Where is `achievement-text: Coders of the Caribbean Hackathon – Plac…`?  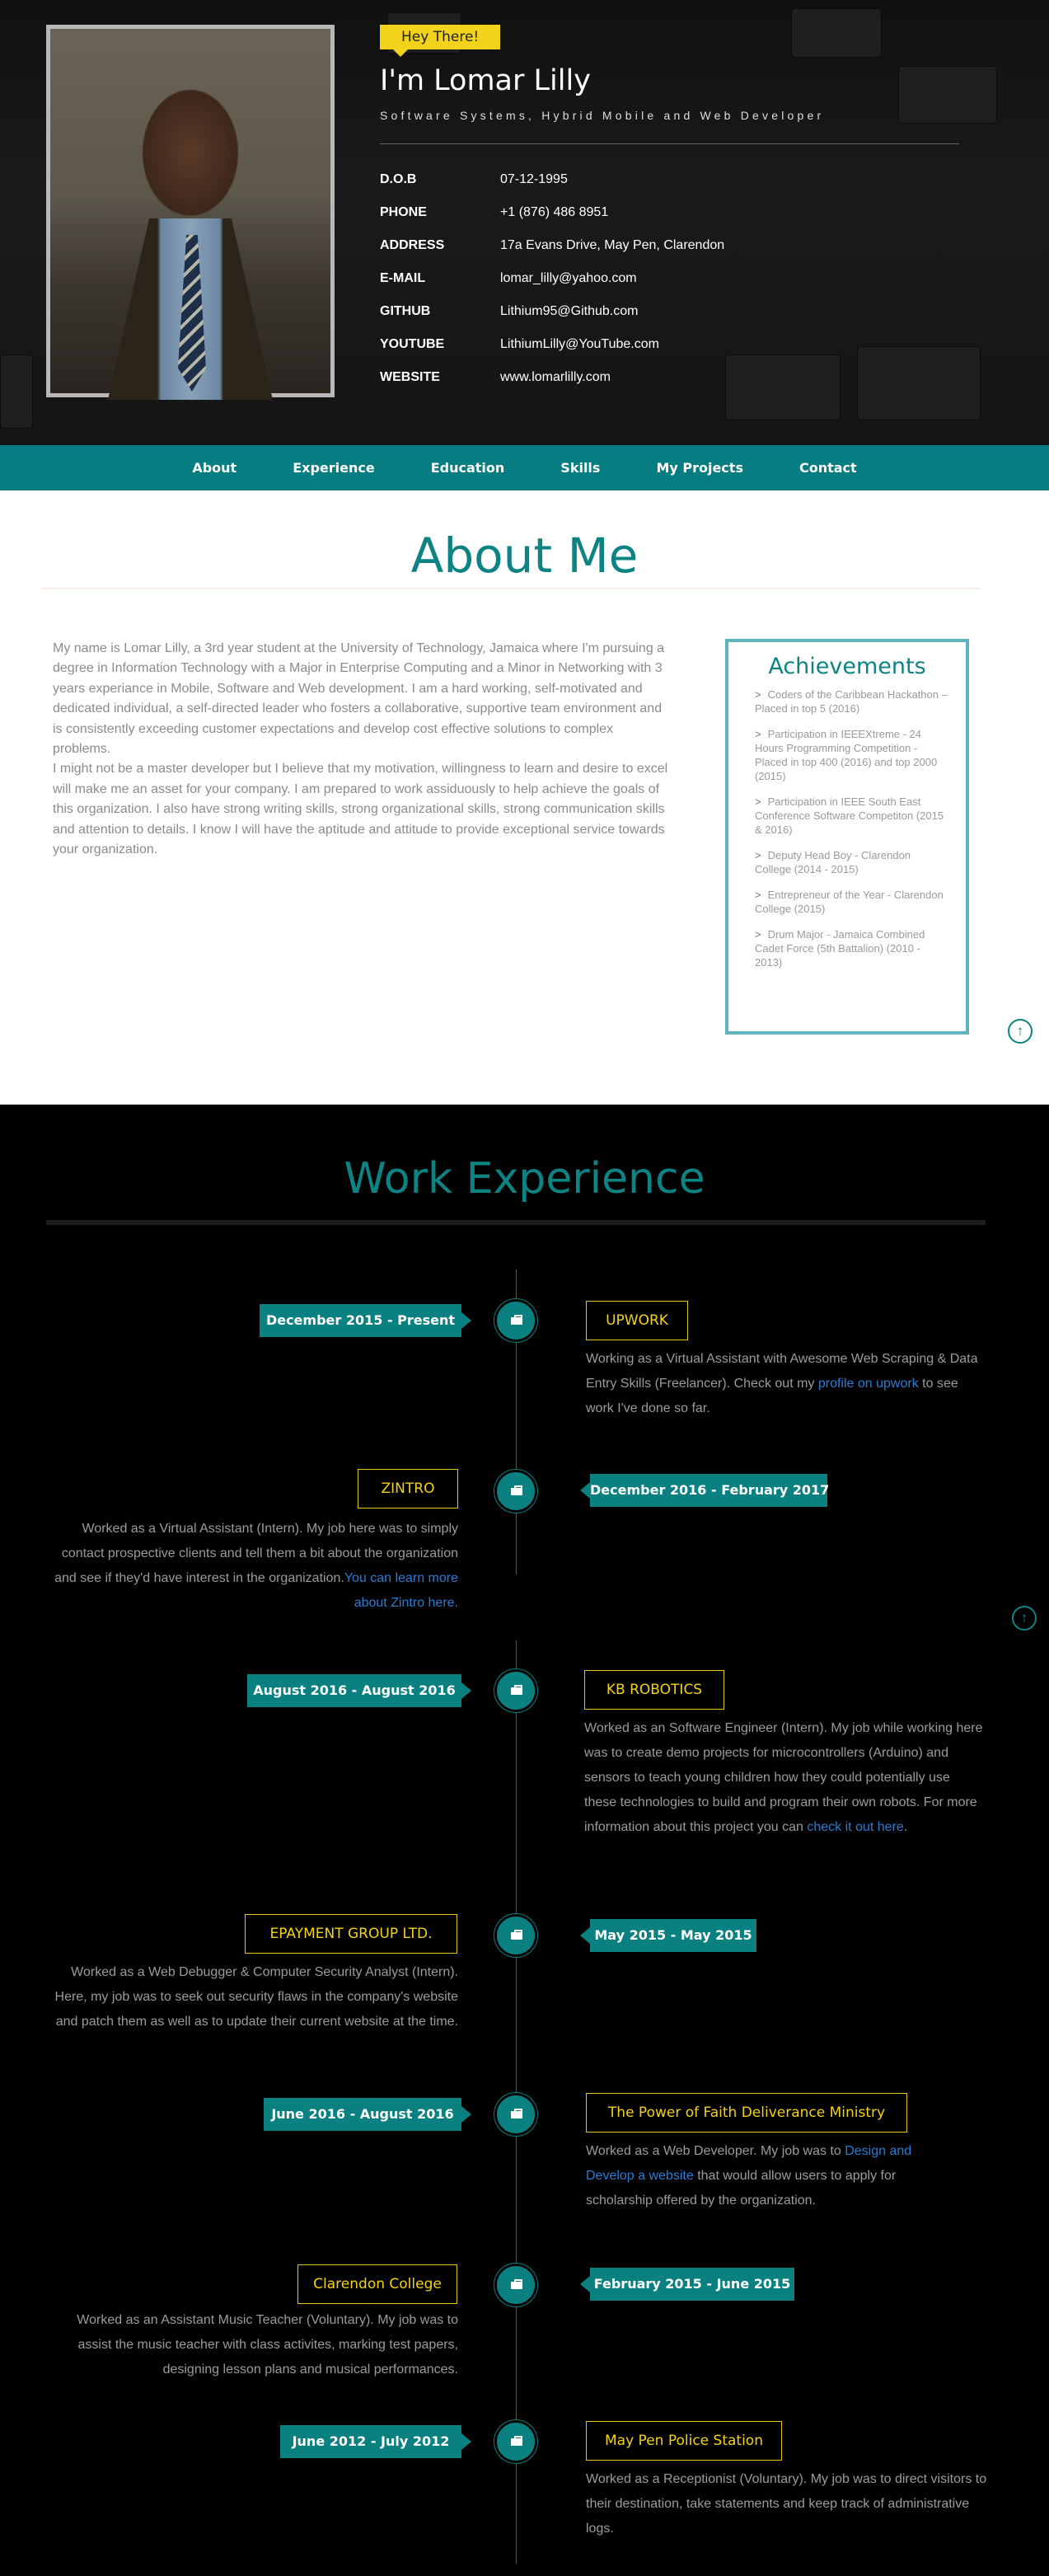 achievement-text: Coders of the Caribbean Hackathon – Plac… is located at coordinates (852, 702).